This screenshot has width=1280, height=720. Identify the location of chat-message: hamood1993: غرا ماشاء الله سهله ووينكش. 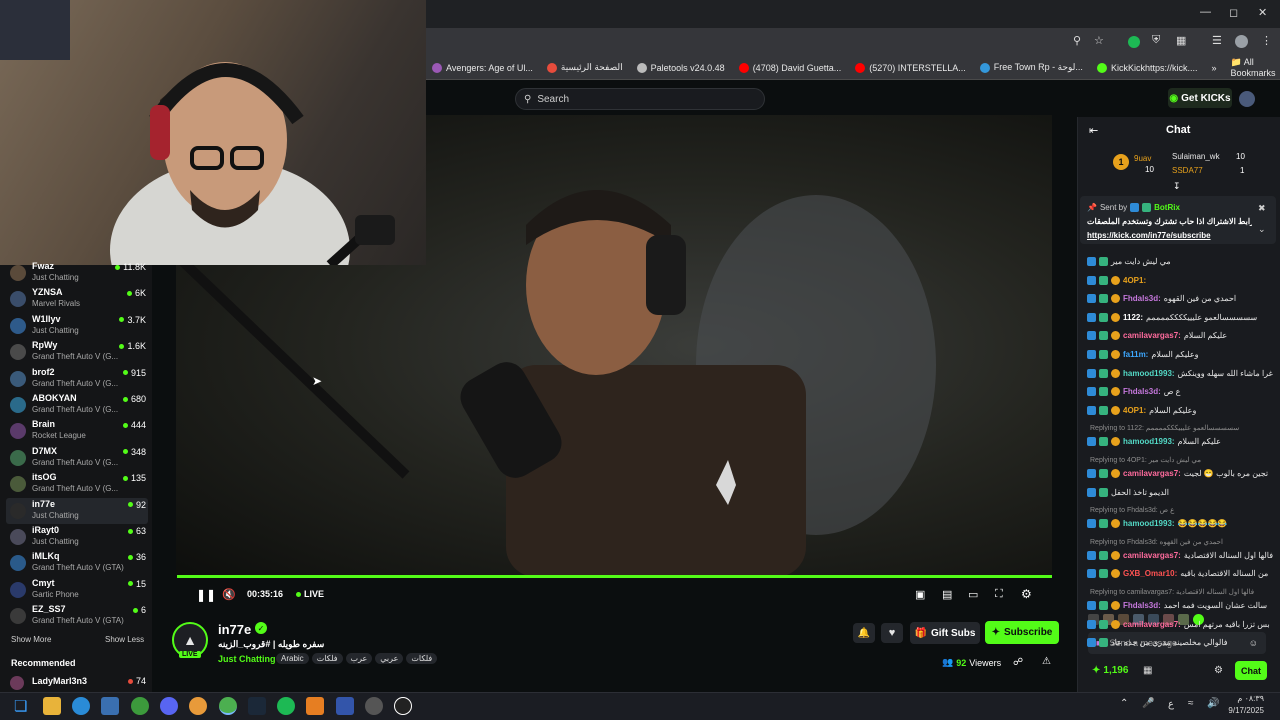
(1180, 373).